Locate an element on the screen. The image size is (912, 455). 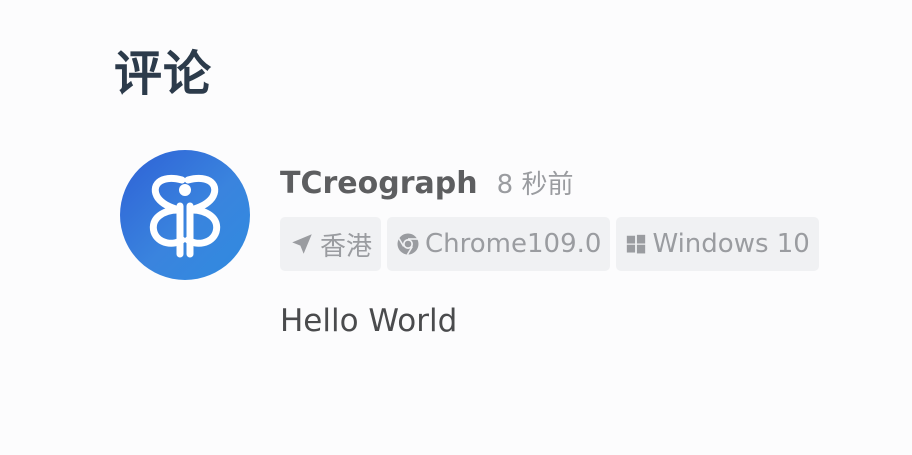
comment-tags: 香港 Chrome109.0 Windows 10 is located at coordinates (549, 244).